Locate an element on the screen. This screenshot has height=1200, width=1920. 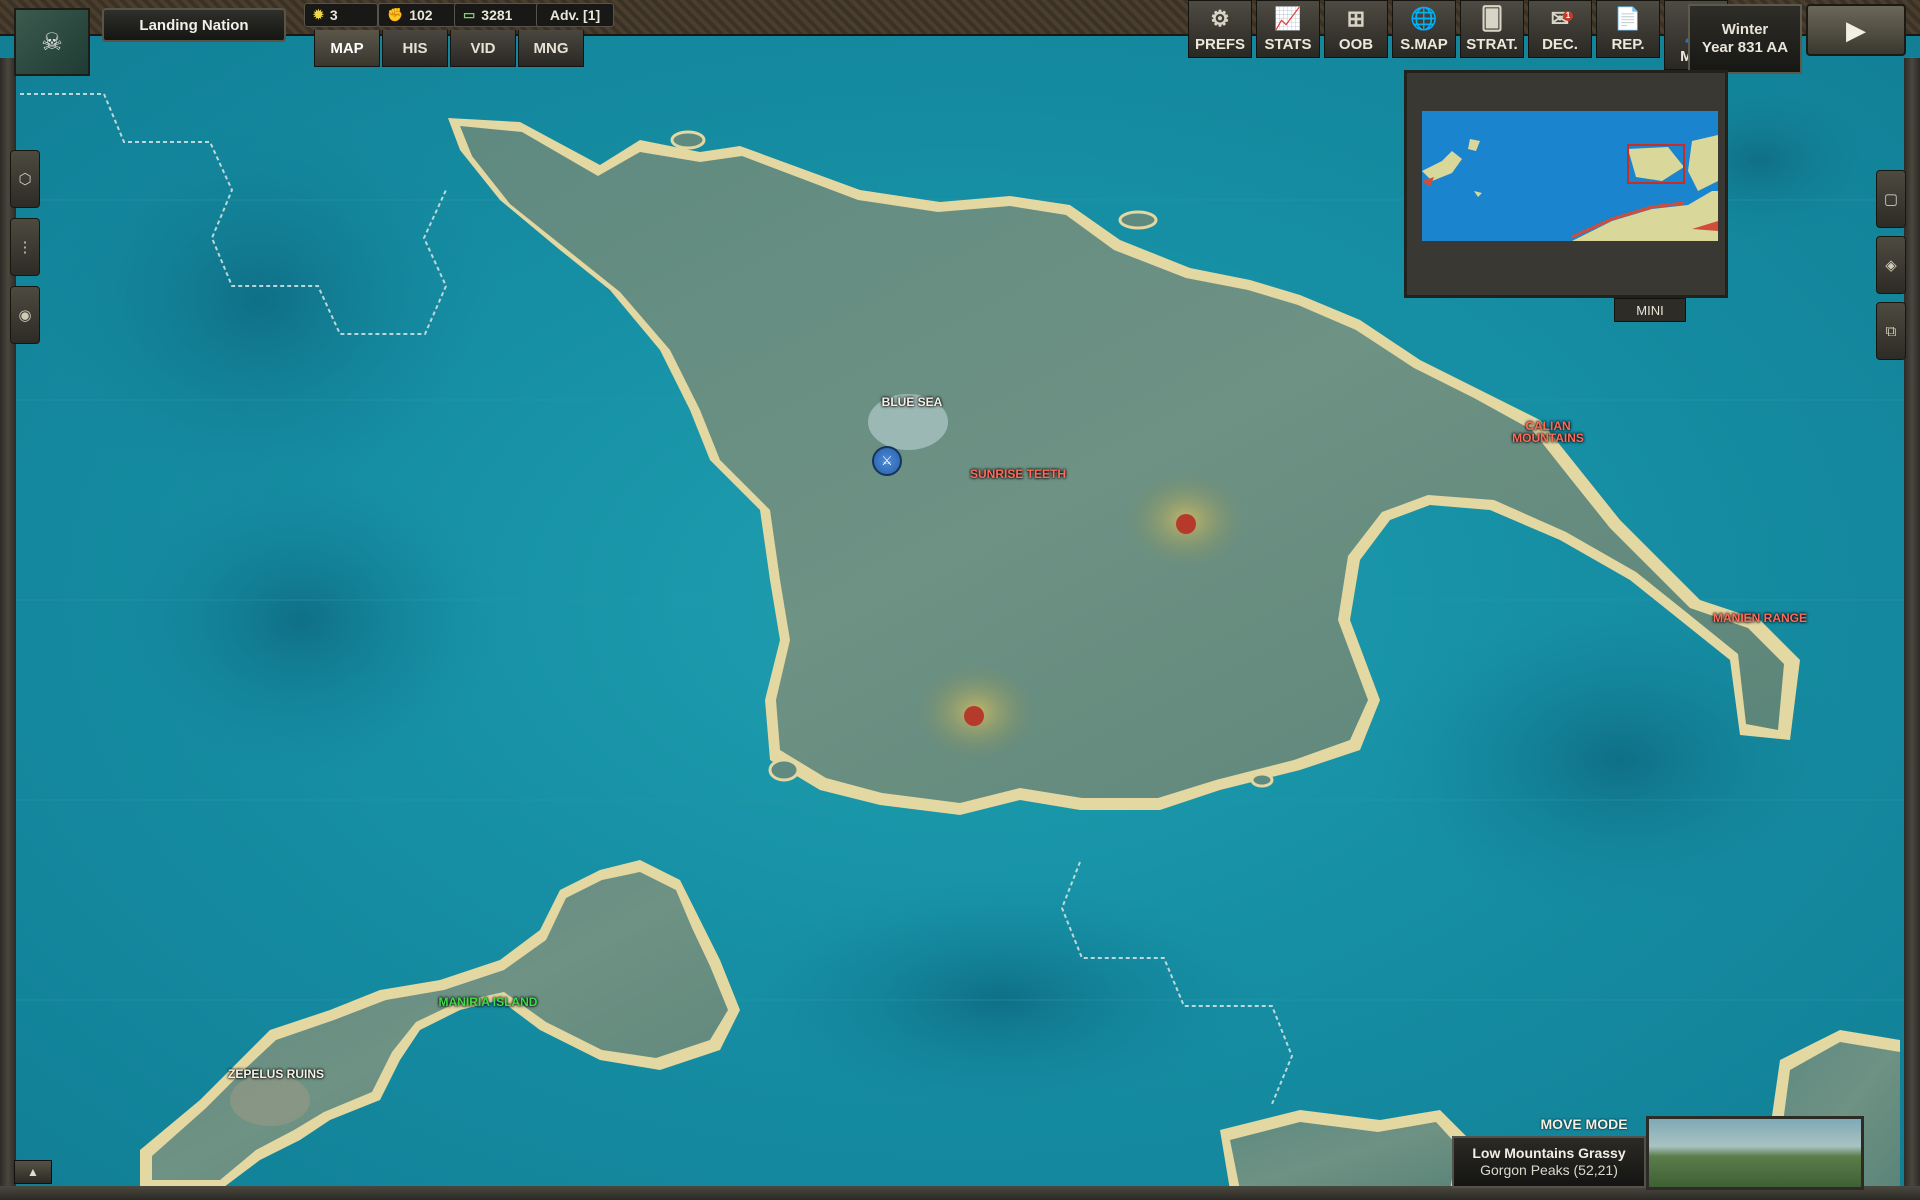
turn-info: Winter Year 831 AA is located at coordinates (1745, 39).